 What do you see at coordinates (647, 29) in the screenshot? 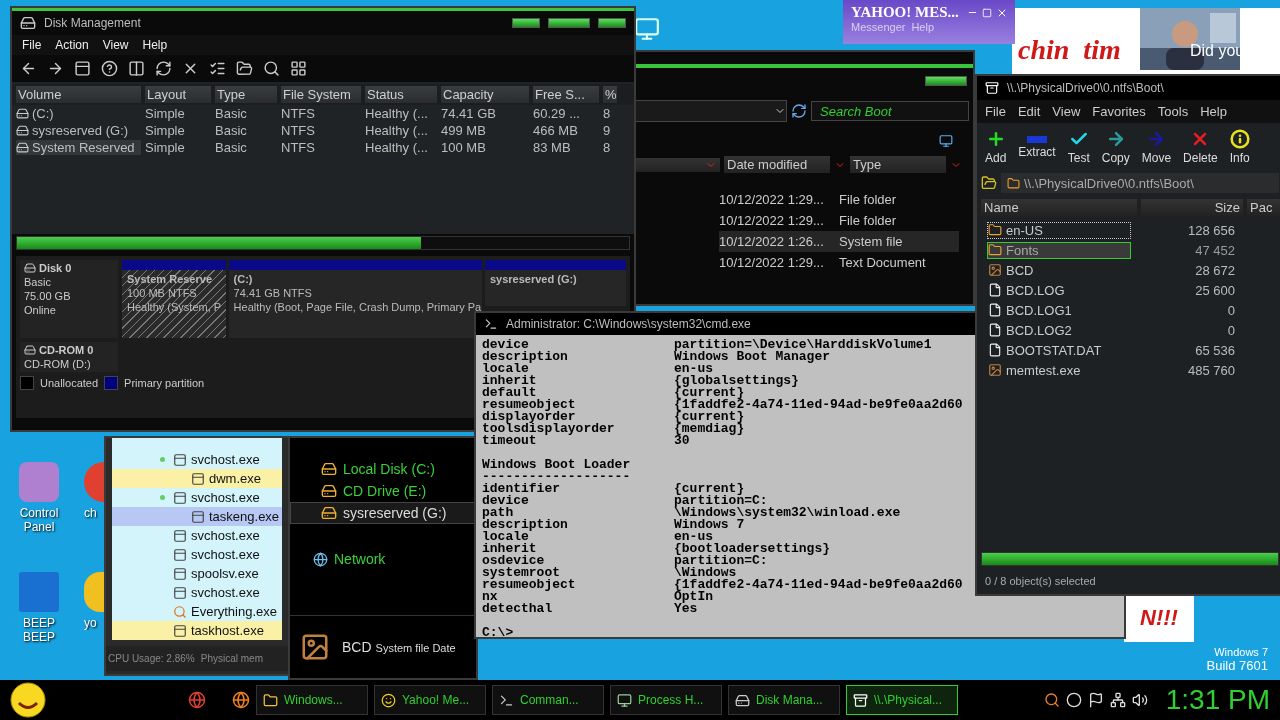
I see `monitor-icon` at bounding box center [647, 29].